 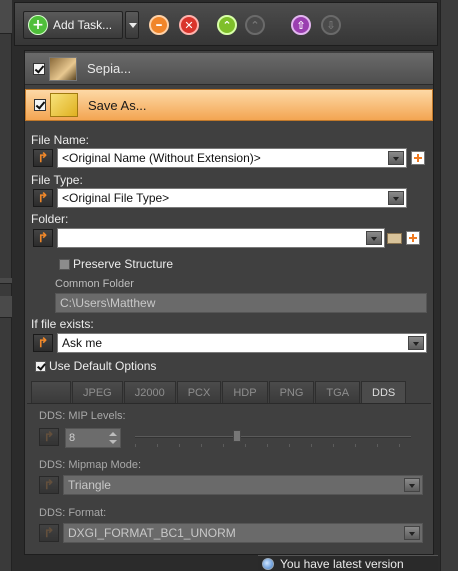 I want to click on dds-mipmap-mode-label: DDS: Mipmap Mode:, so click(x=90, y=465).